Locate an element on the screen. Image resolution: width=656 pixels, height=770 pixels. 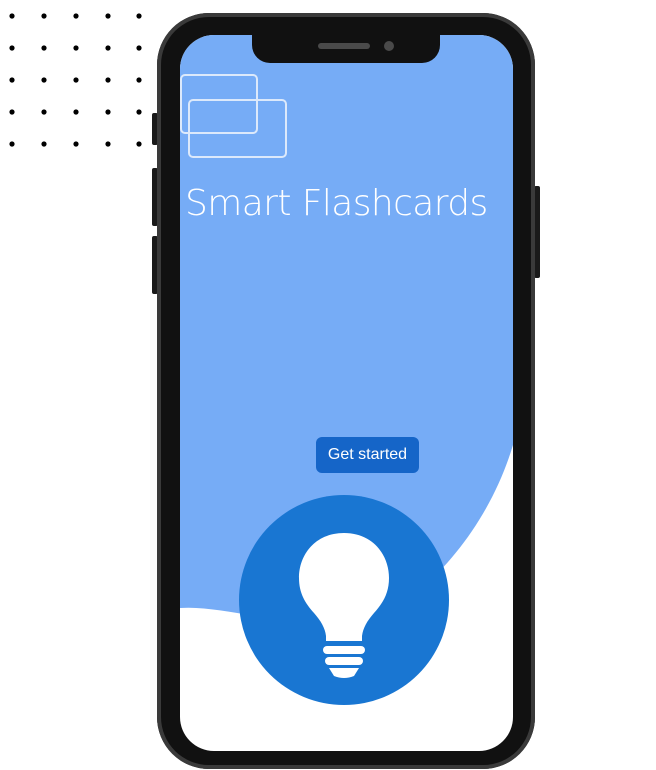
get-started-button: Get started is located at coordinates (367, 455).